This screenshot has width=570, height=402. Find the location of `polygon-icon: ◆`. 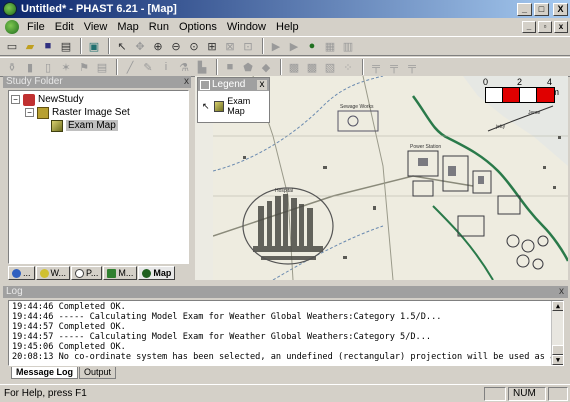

polygon-icon: ◆ is located at coordinates (266, 67).